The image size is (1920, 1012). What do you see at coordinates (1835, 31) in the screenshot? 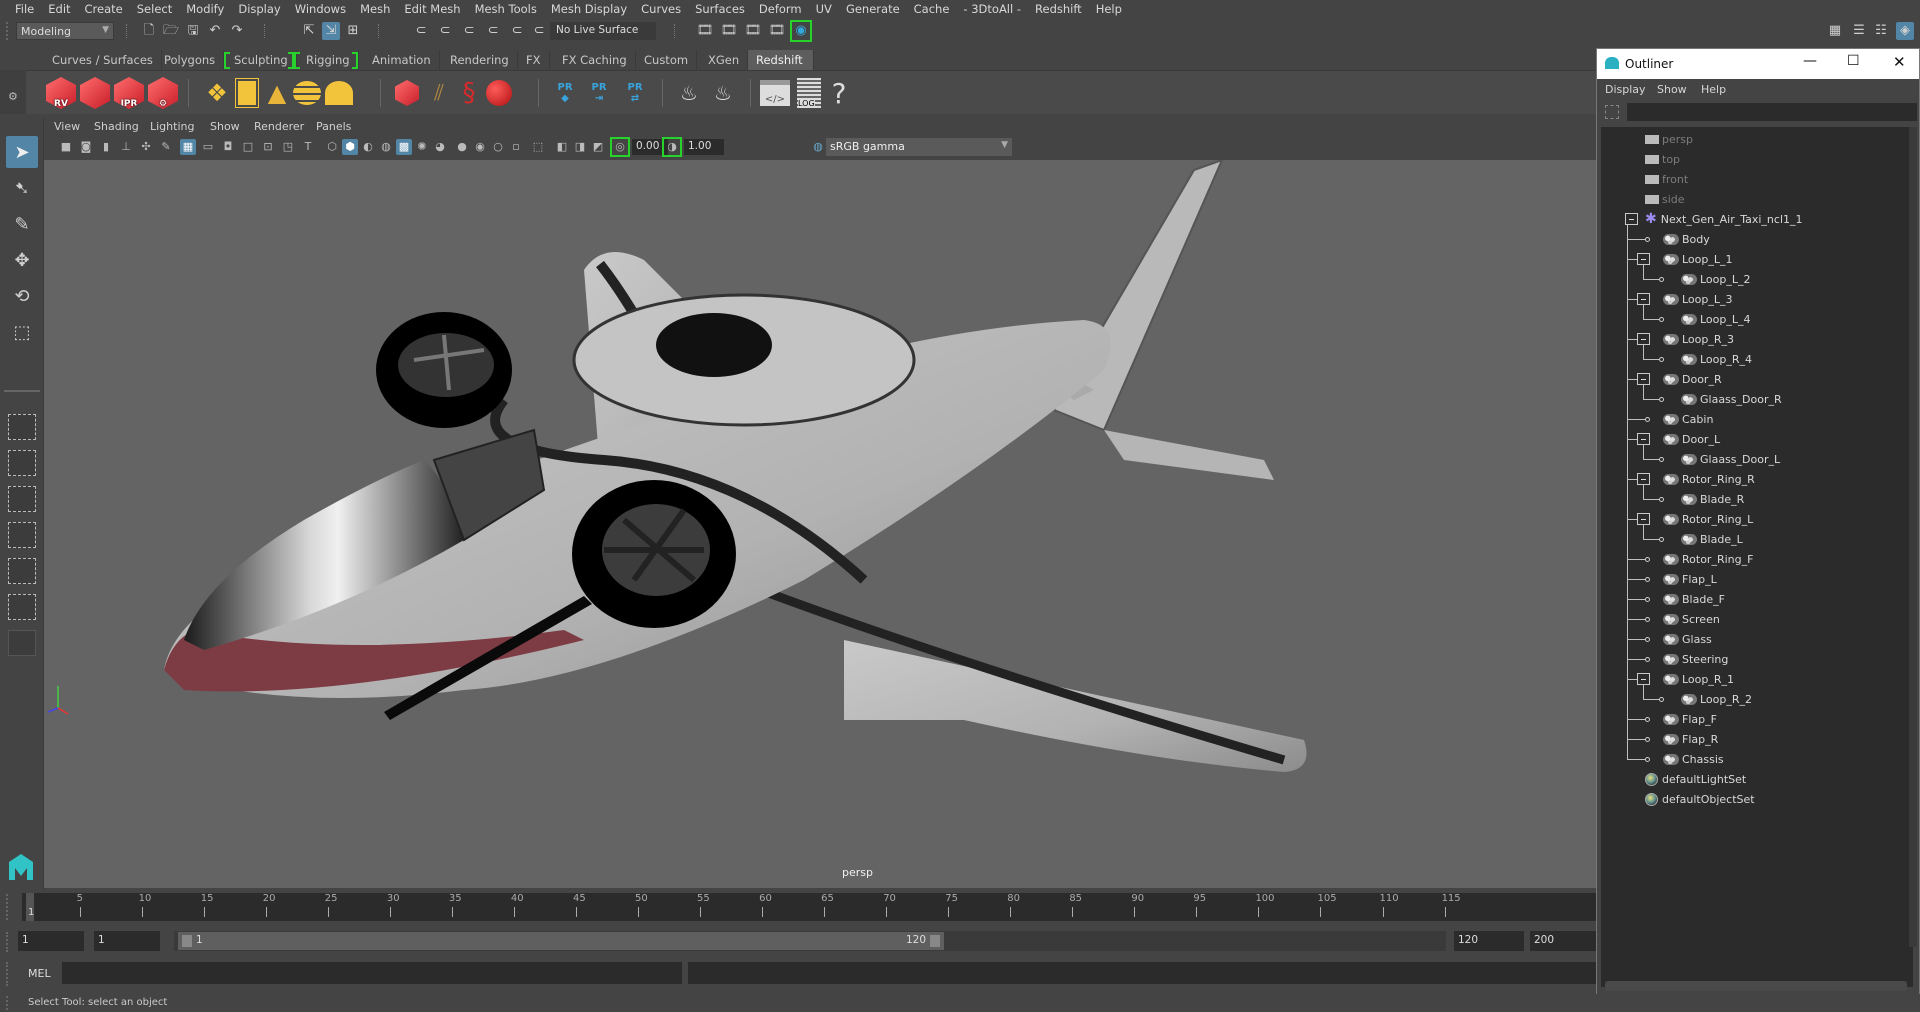
I see `modeling-toolkit-icon: ▦` at bounding box center [1835, 31].